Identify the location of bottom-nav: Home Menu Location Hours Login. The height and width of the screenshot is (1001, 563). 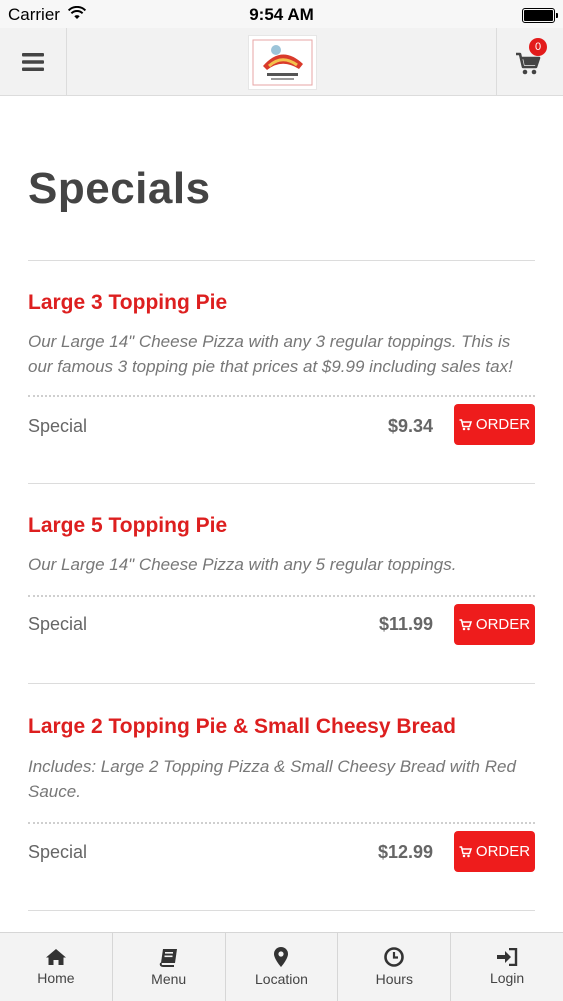
(281, 966).